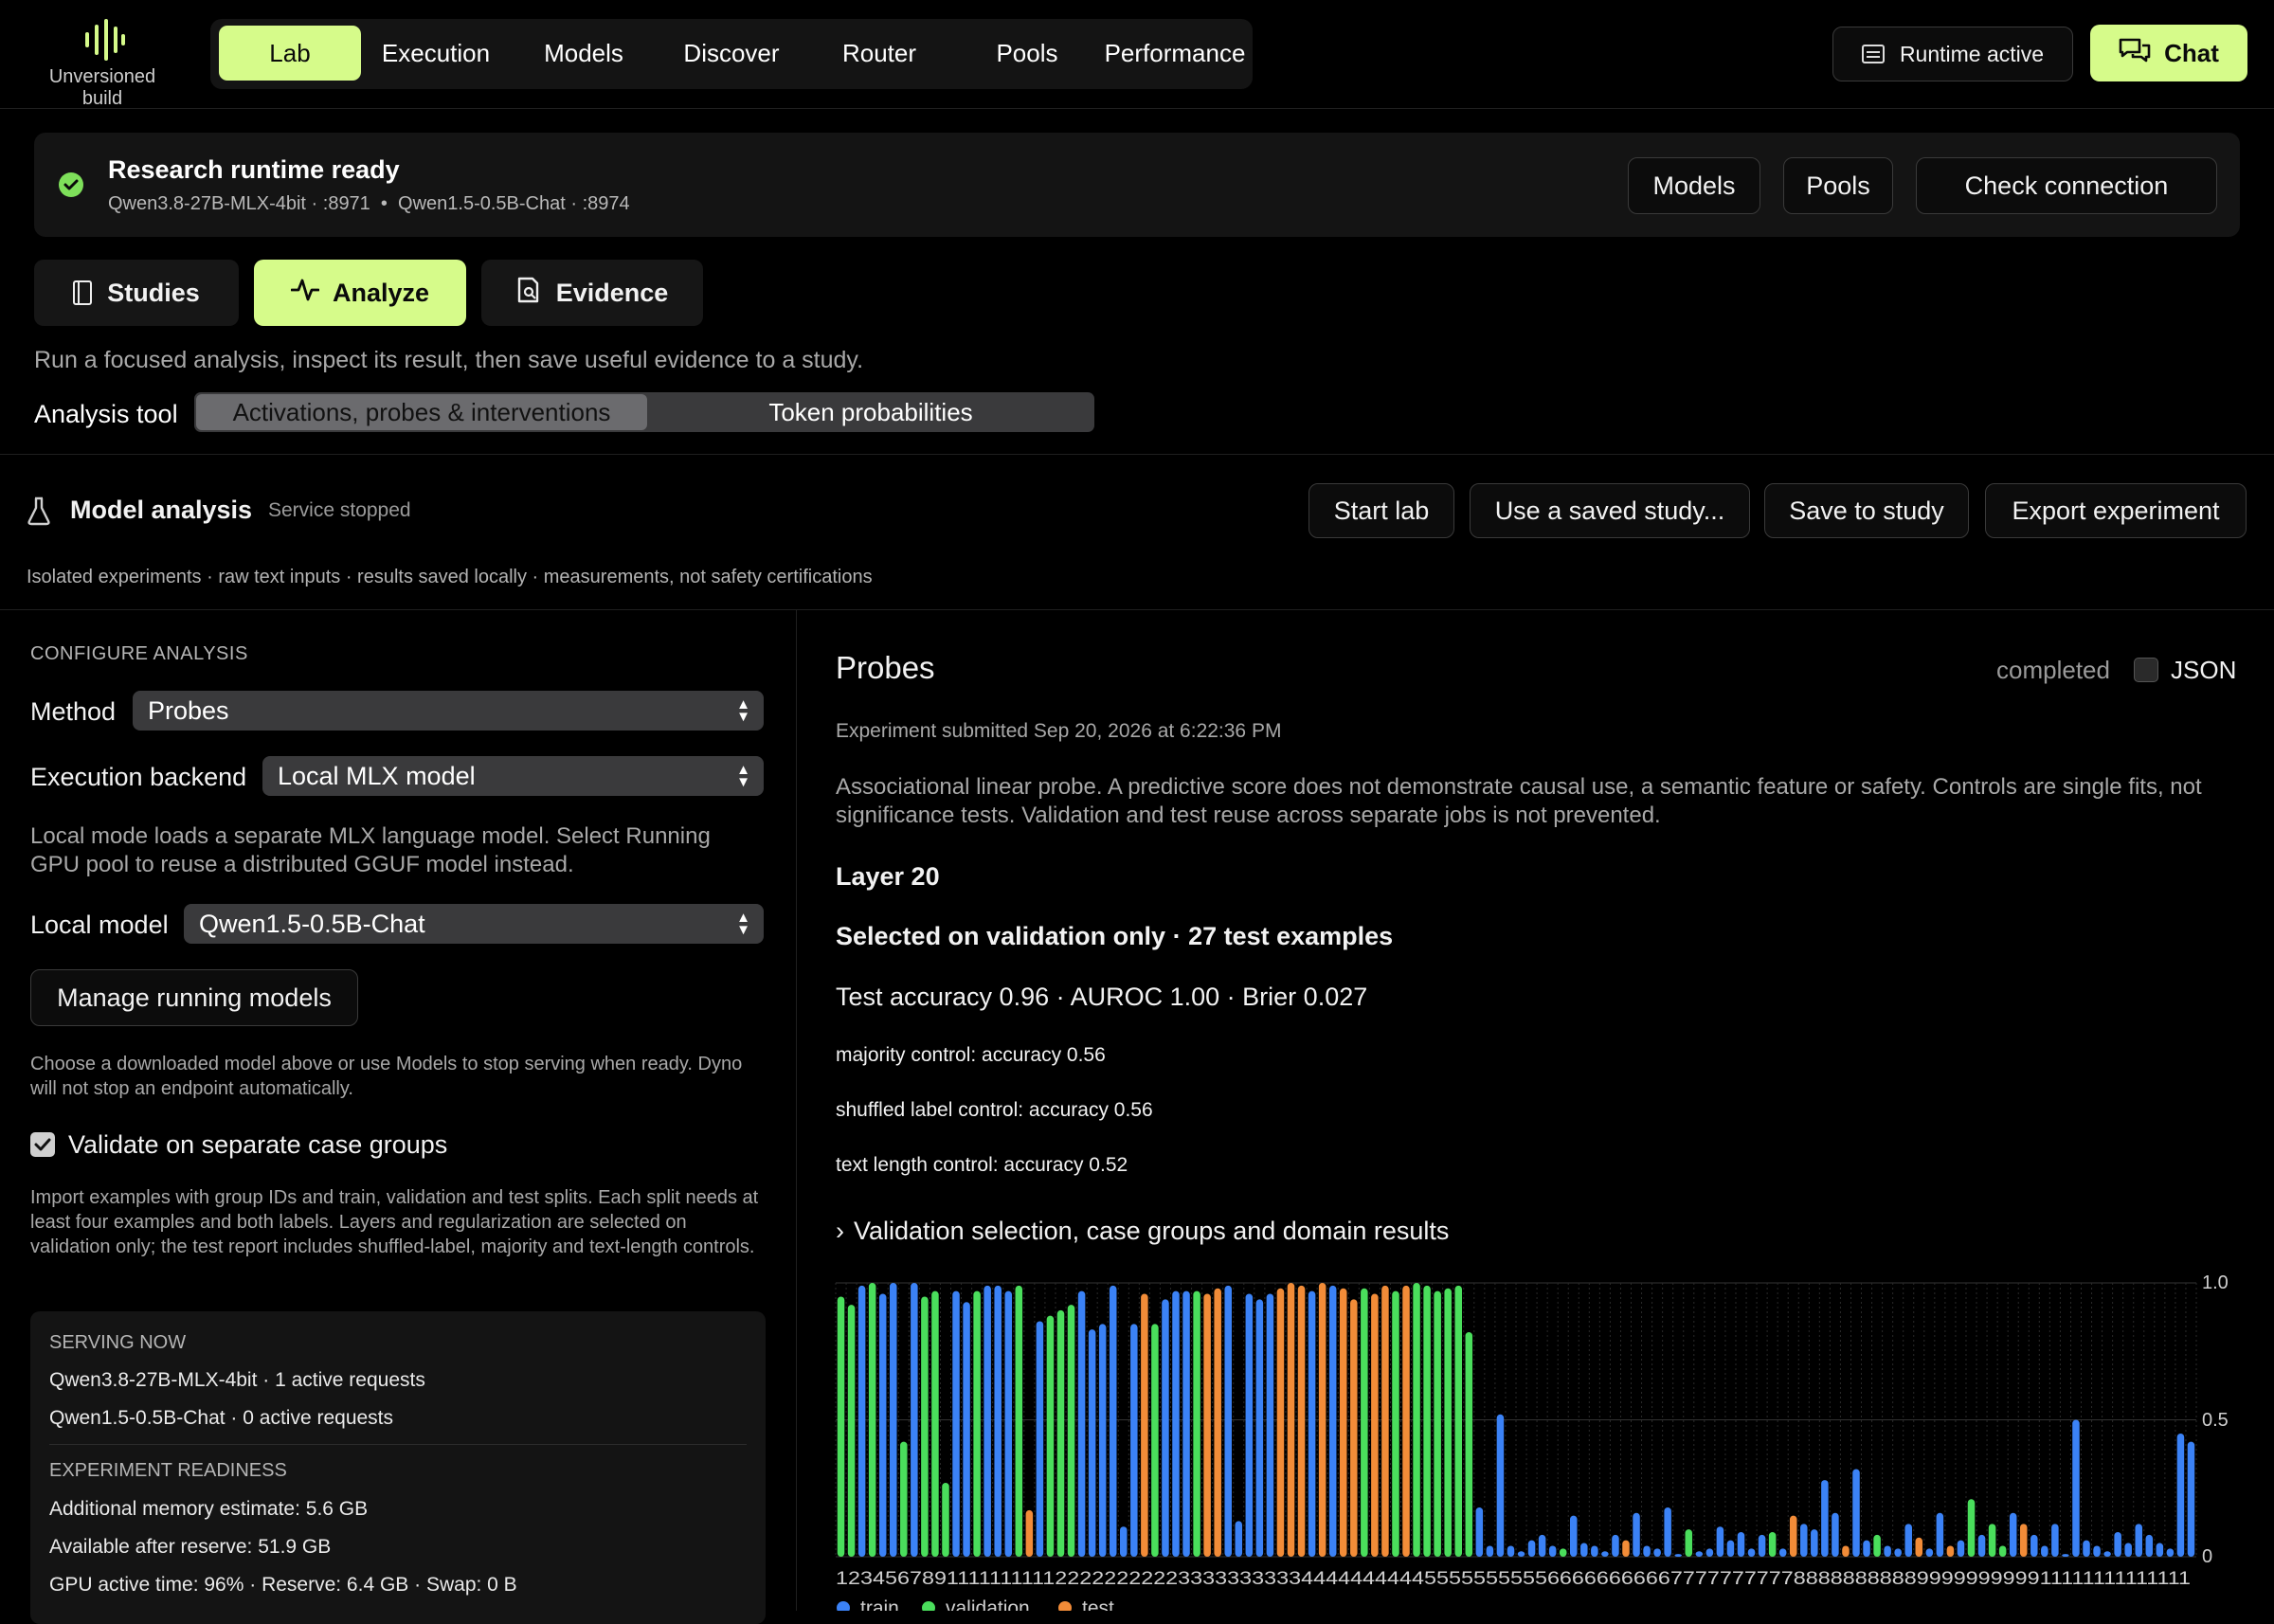  What do you see at coordinates (1098, 1604) in the screenshot?
I see `legend-test: test` at bounding box center [1098, 1604].